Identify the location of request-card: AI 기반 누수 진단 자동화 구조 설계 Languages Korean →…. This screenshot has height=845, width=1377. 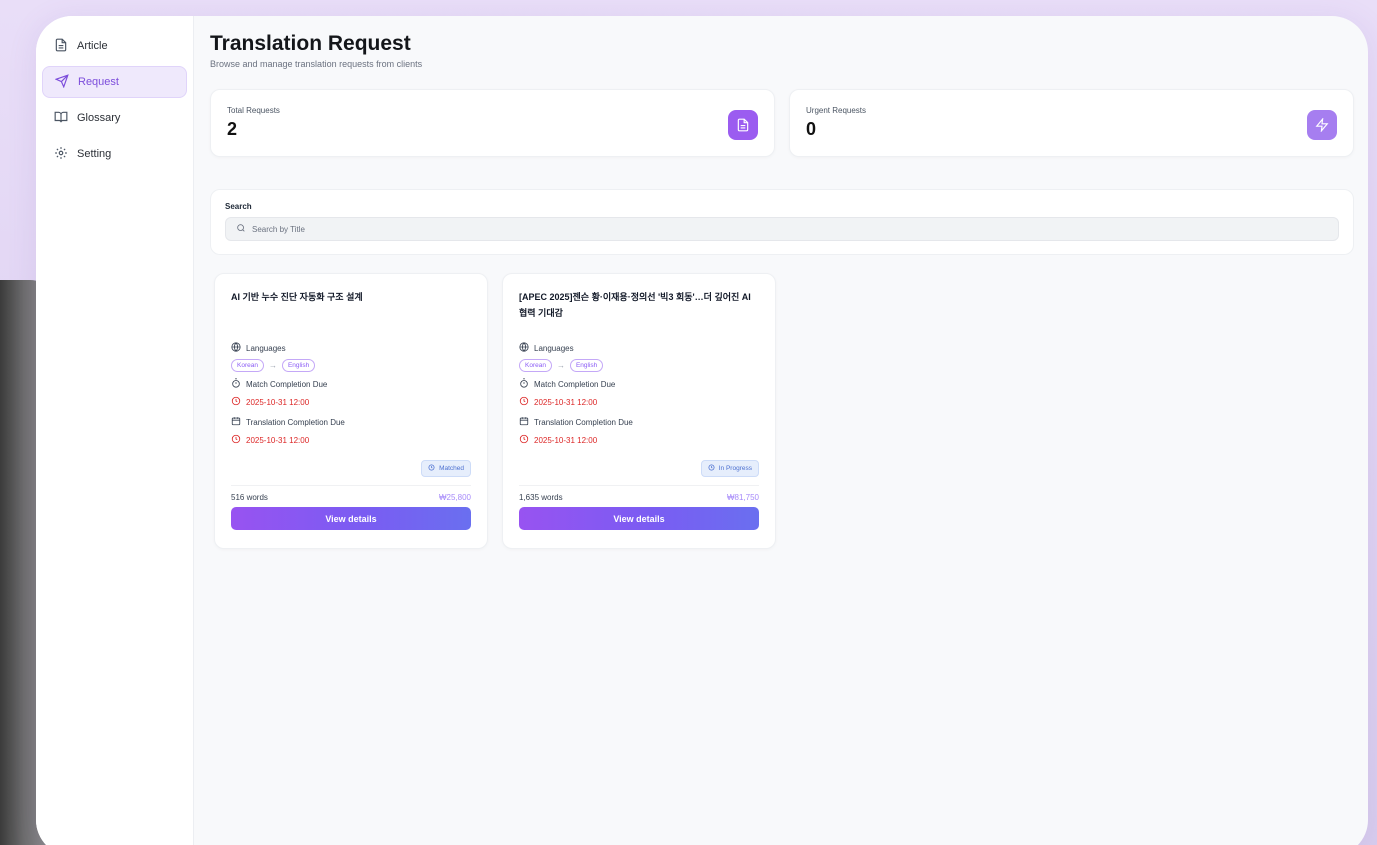
(351, 411).